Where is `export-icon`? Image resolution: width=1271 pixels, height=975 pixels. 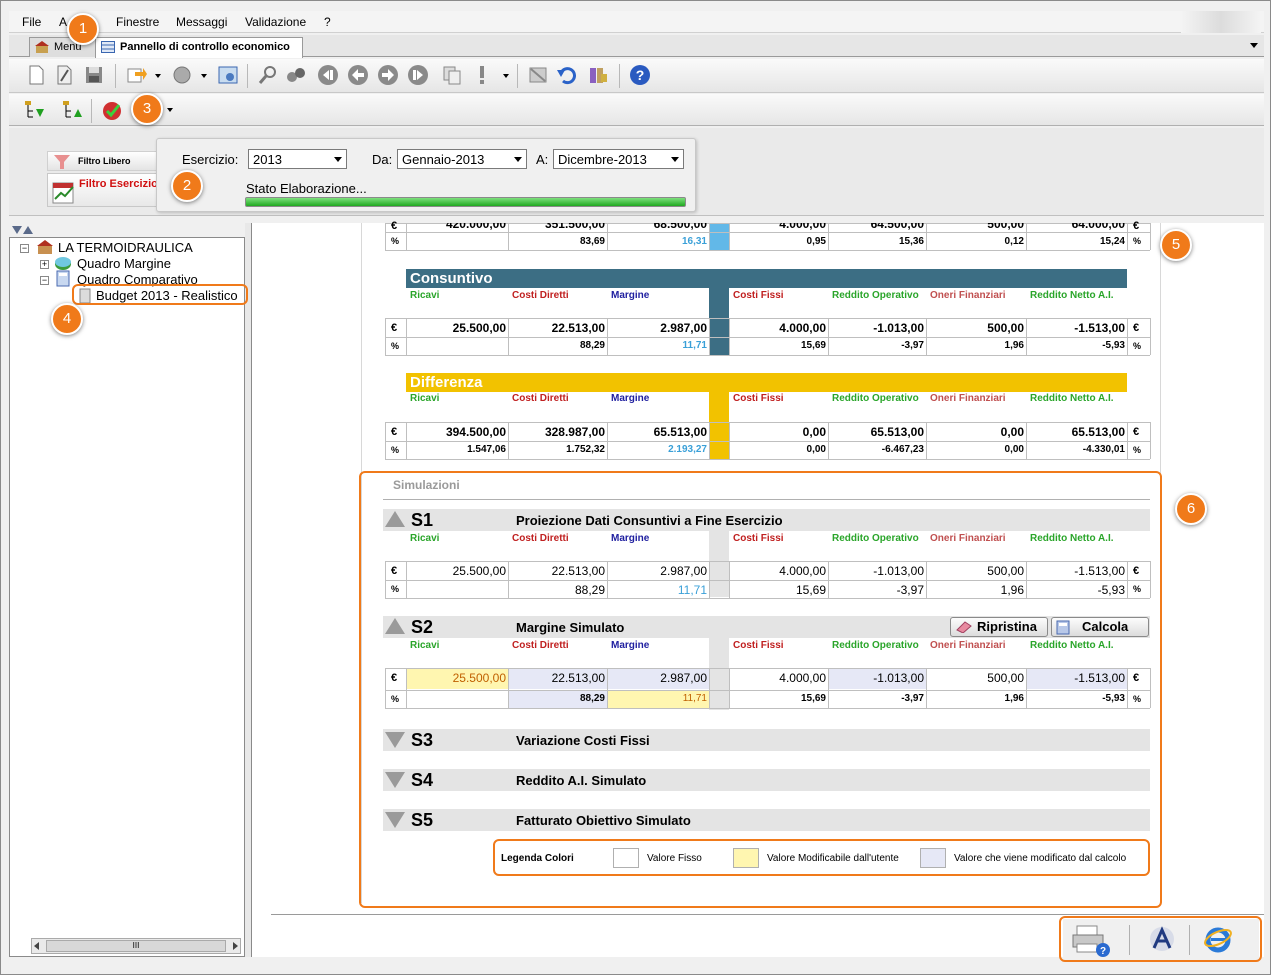 export-icon is located at coordinates (136, 75).